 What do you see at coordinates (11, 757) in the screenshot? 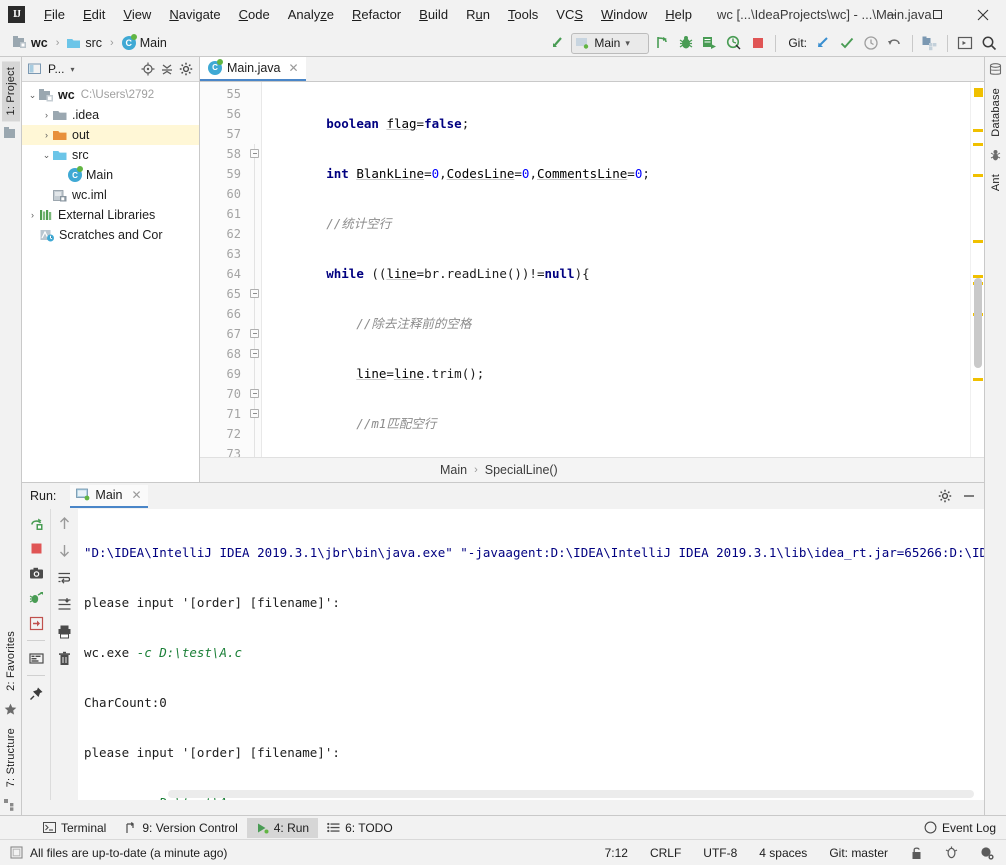
I see `sidebar-item-structure: 7: Structure` at bounding box center [11, 757].